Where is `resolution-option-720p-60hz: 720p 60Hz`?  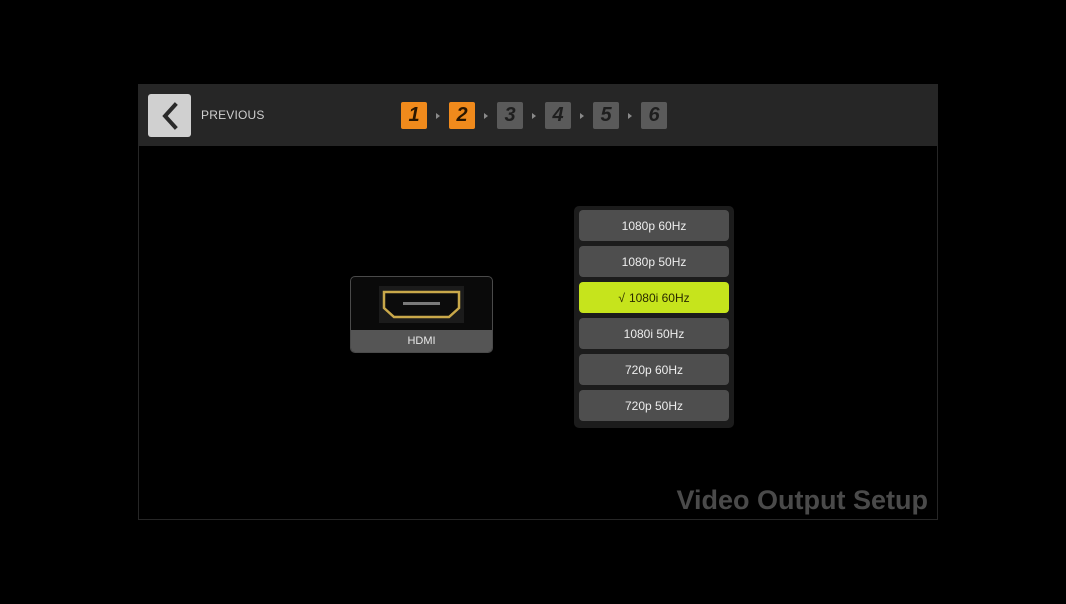 resolution-option-720p-60hz: 720p 60Hz is located at coordinates (654, 369).